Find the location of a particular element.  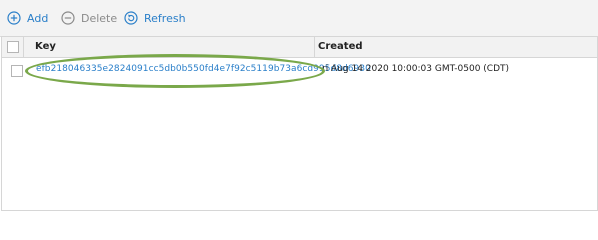

row-checkbox is located at coordinates (17, 71).